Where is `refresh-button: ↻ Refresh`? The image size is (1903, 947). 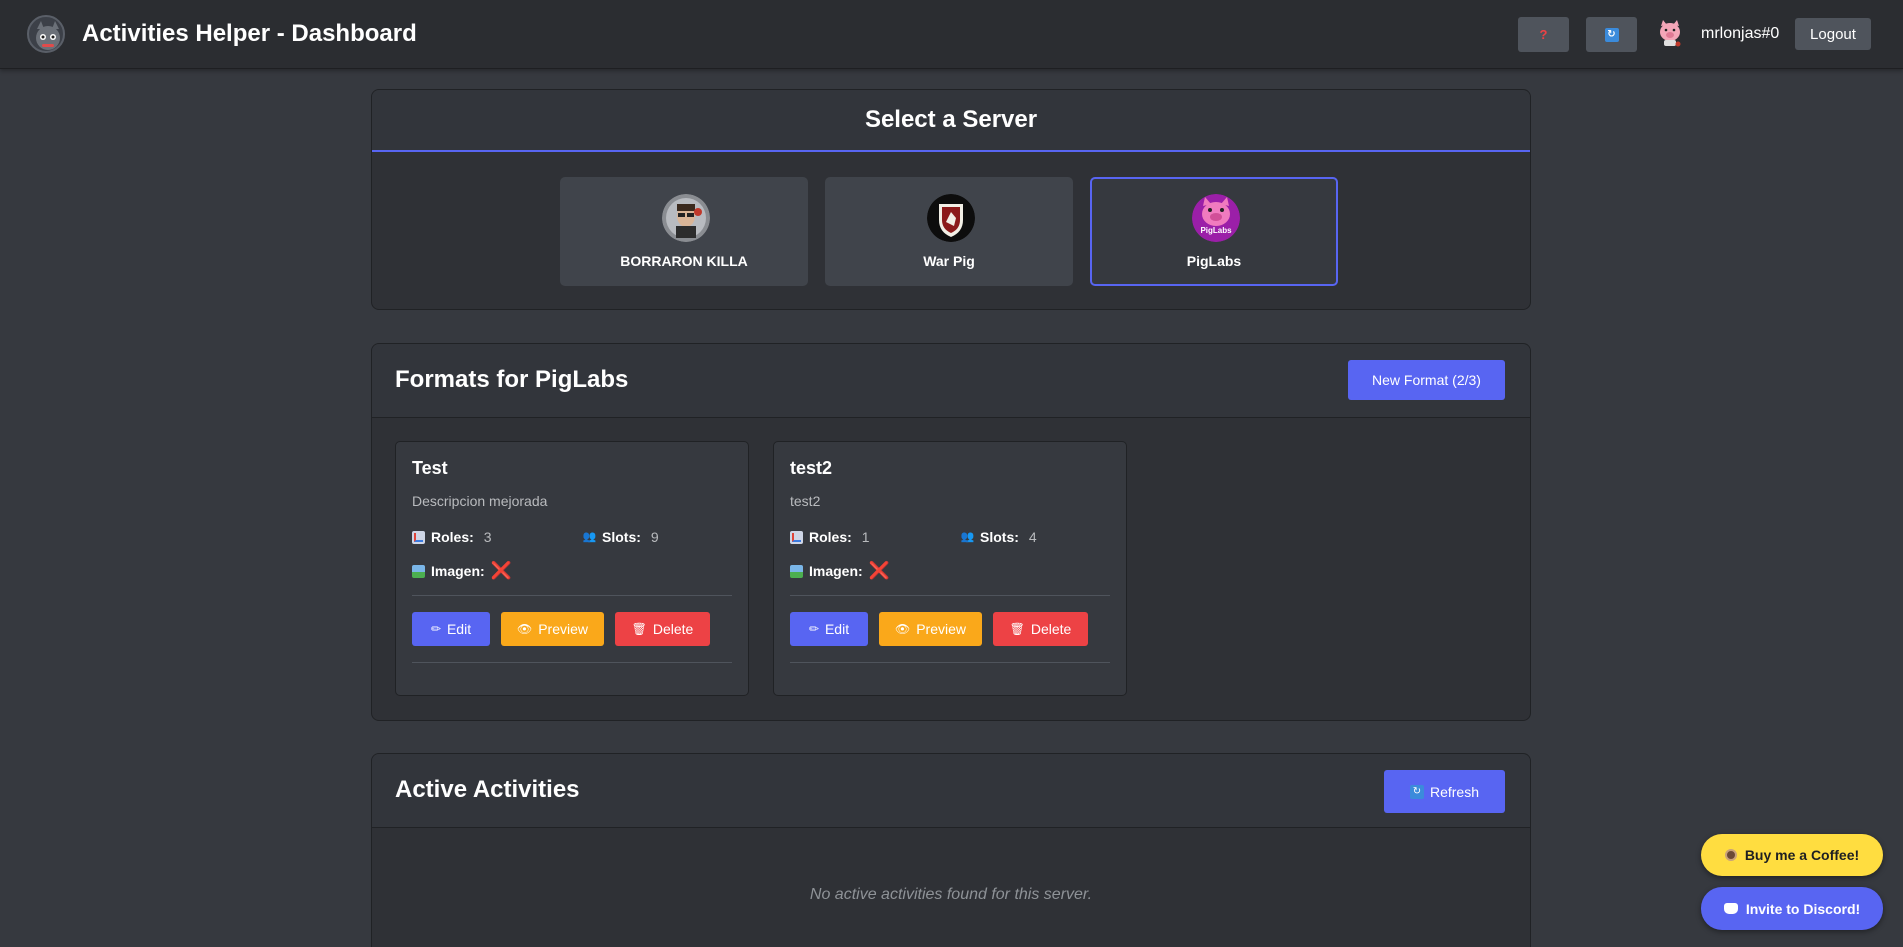 refresh-button: ↻ Refresh is located at coordinates (1444, 791).